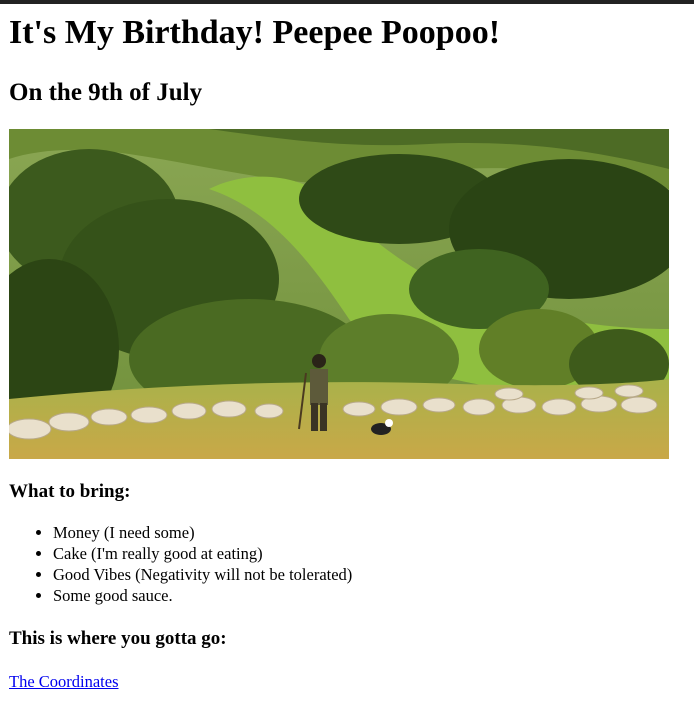 The width and height of the screenshot is (694, 710). Describe the element at coordinates (347, 2) in the screenshot. I see `top-border` at that location.